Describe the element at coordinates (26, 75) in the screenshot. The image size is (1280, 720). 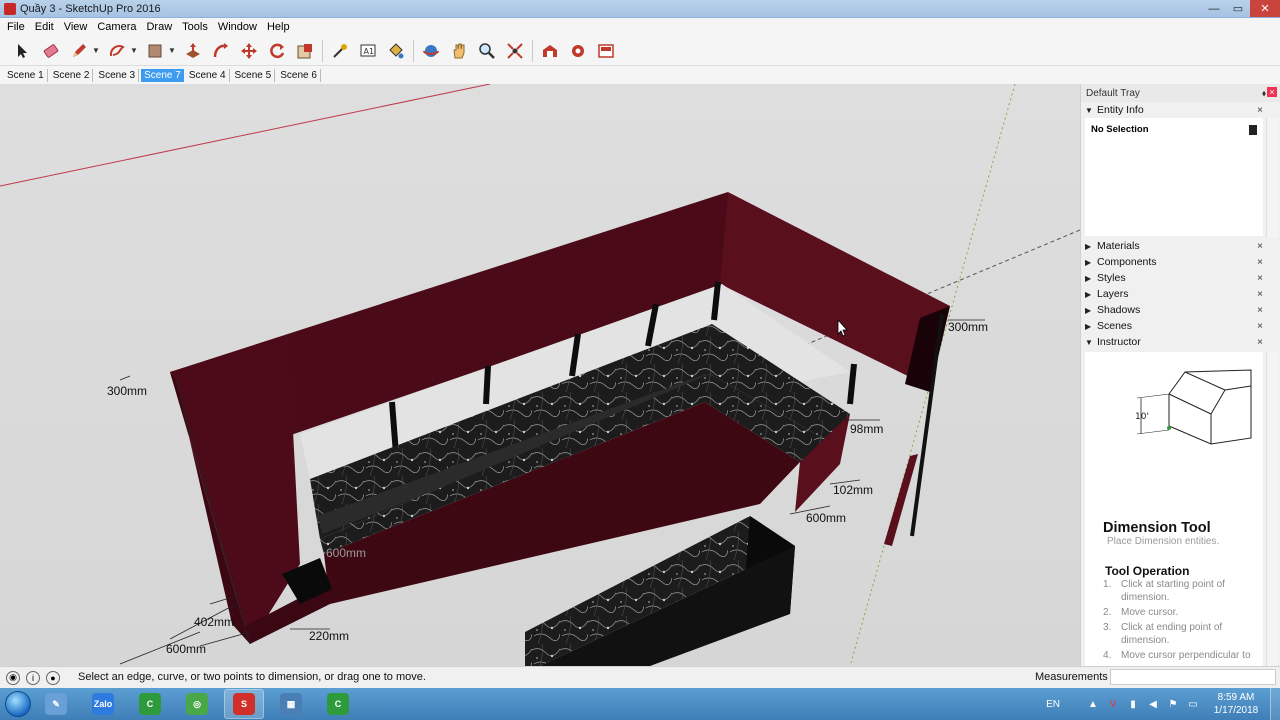
I see `tab-scene-1: Scene 1` at that location.